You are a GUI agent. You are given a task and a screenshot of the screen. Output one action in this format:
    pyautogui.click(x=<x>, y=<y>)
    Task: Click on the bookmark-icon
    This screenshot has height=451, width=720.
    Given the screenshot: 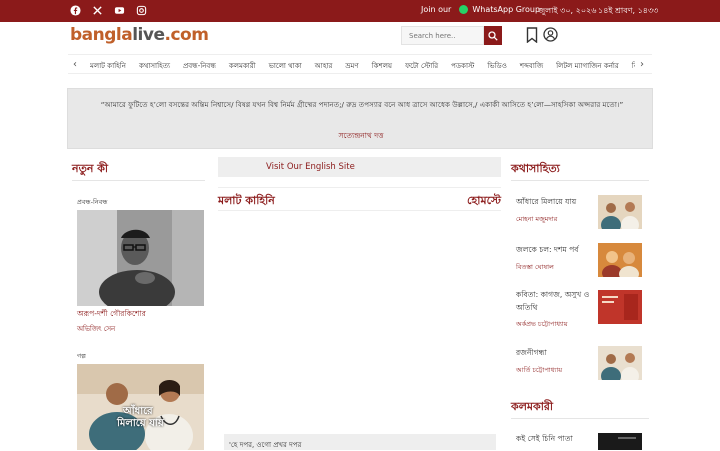 What is the action you would take?
    pyautogui.click(x=532, y=35)
    